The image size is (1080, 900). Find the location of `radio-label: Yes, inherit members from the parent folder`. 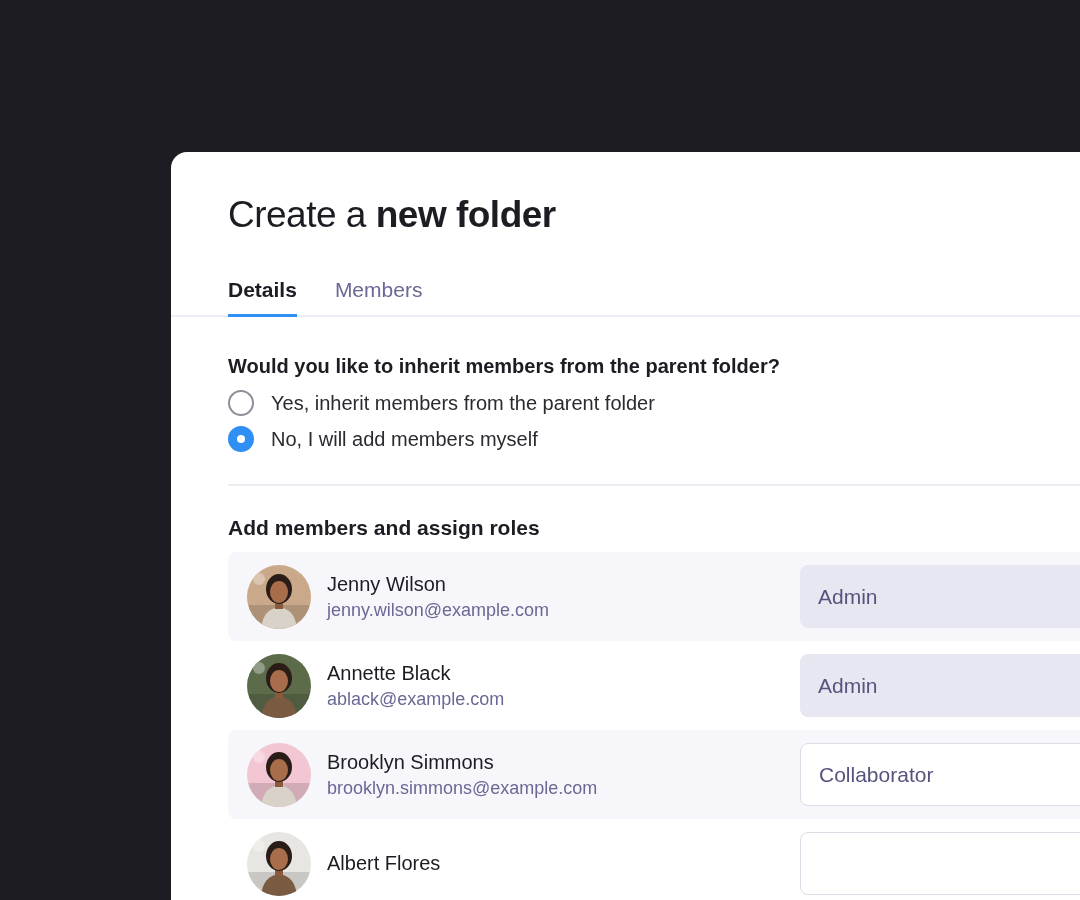

radio-label: Yes, inherit members from the parent folder is located at coordinates (463, 403).